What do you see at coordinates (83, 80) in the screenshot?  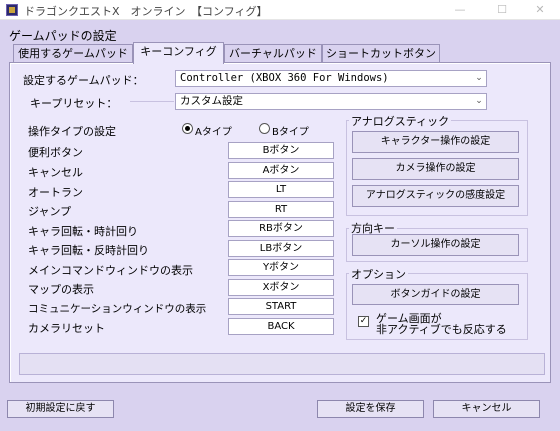 I see `gamepad-label: 設定するゲームパッド：` at bounding box center [83, 80].